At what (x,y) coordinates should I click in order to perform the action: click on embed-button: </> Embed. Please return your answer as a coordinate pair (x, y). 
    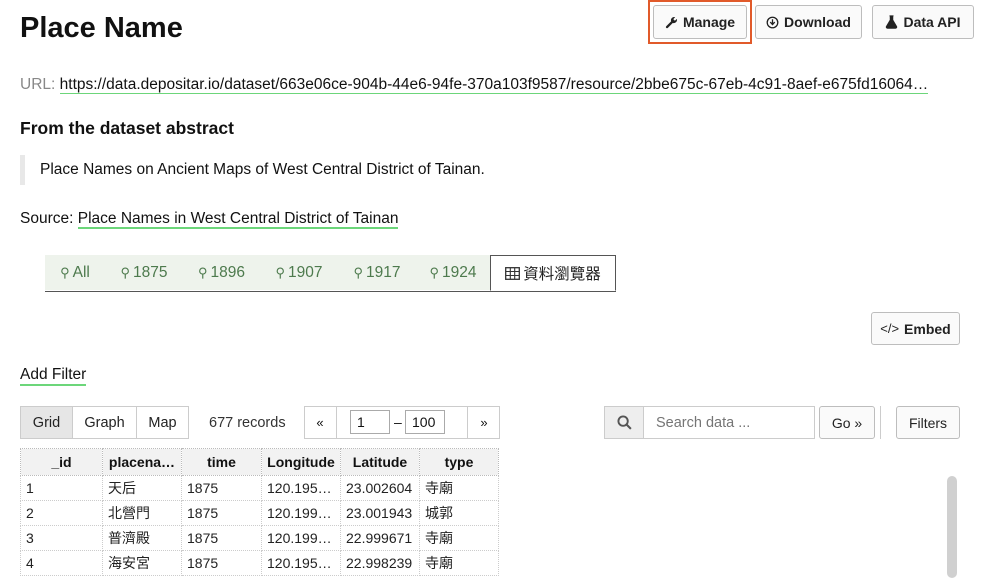
    Looking at the image, I should click on (915, 328).